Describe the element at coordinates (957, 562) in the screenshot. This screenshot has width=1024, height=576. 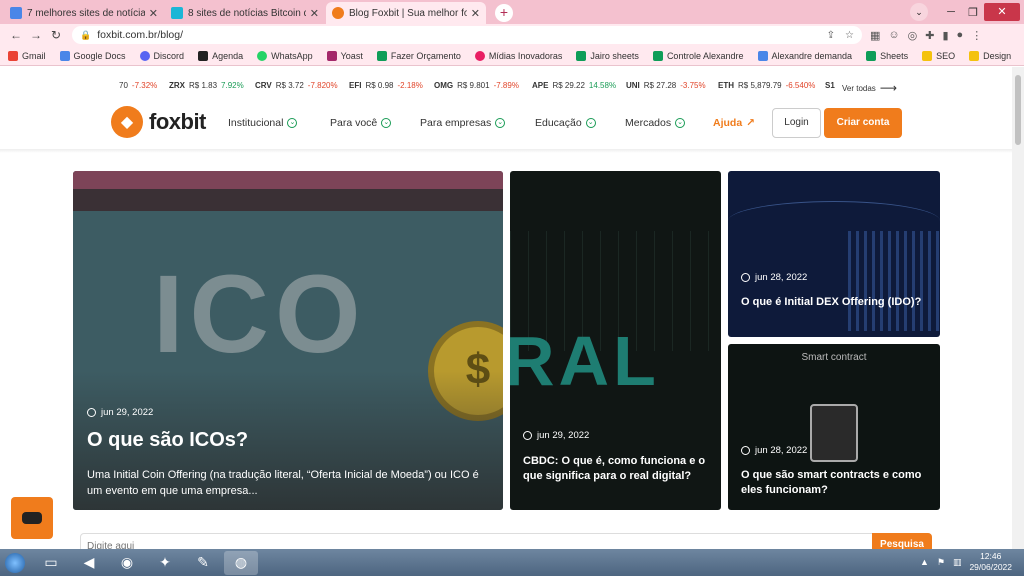
I see `network-icon: ▥` at that location.